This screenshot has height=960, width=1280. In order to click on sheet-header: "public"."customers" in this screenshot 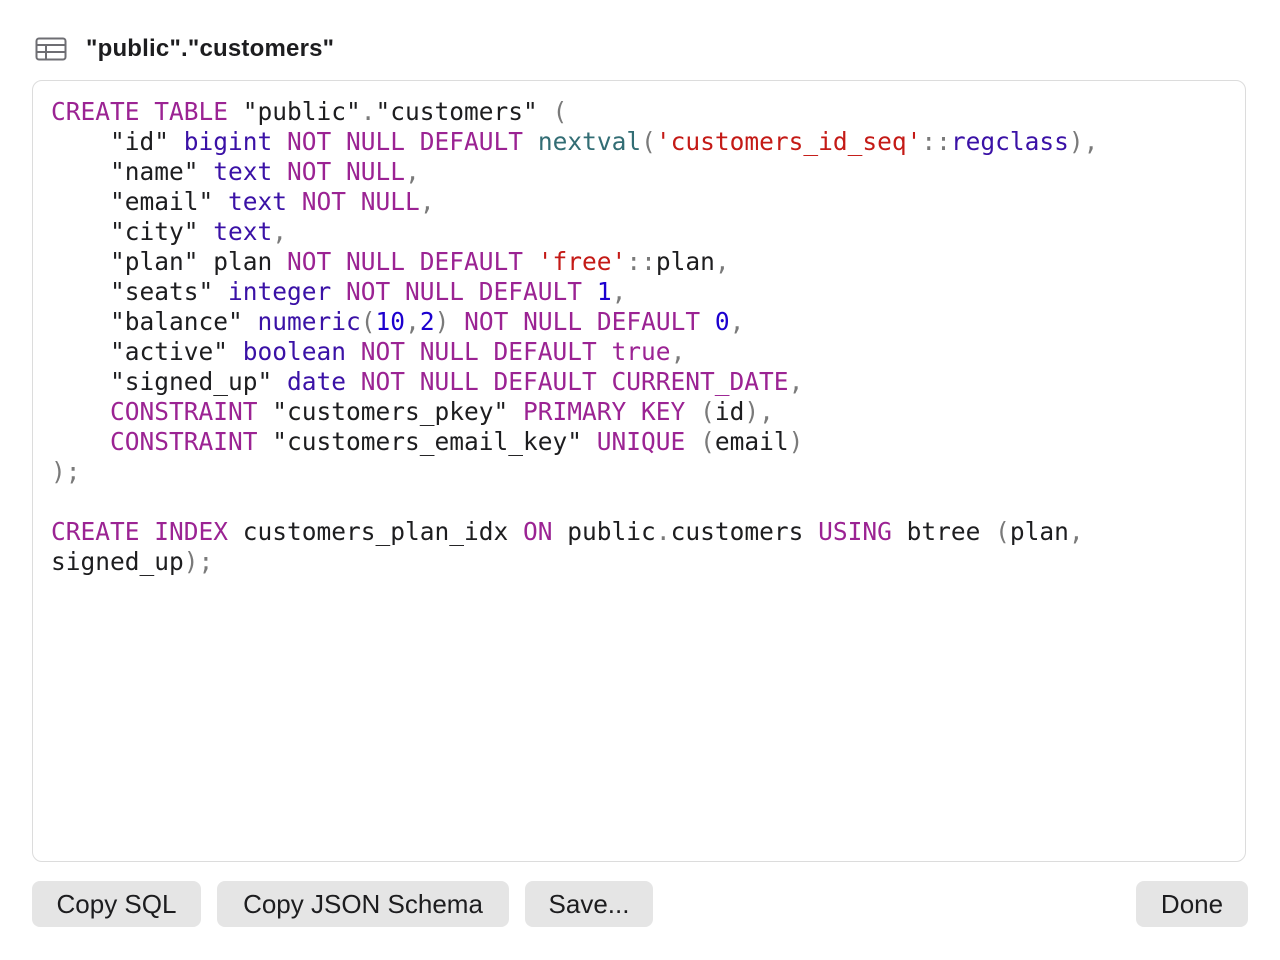, I will do `click(184, 49)`.